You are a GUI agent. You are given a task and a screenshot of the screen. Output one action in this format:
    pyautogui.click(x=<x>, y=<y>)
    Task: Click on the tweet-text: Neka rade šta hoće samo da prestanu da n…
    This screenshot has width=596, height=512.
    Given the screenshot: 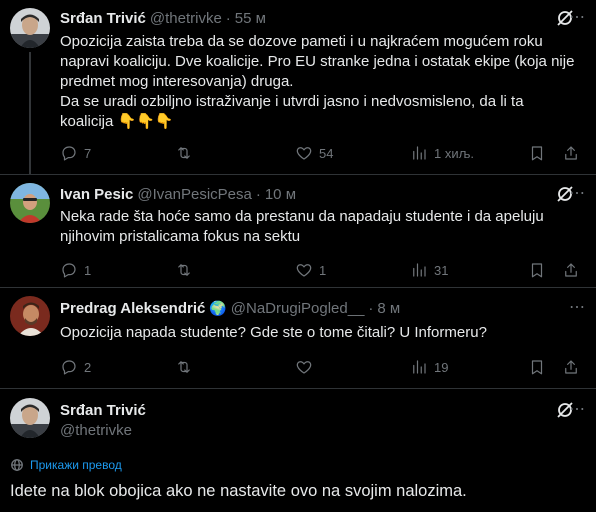 What is the action you would take?
    pyautogui.click(x=304, y=226)
    